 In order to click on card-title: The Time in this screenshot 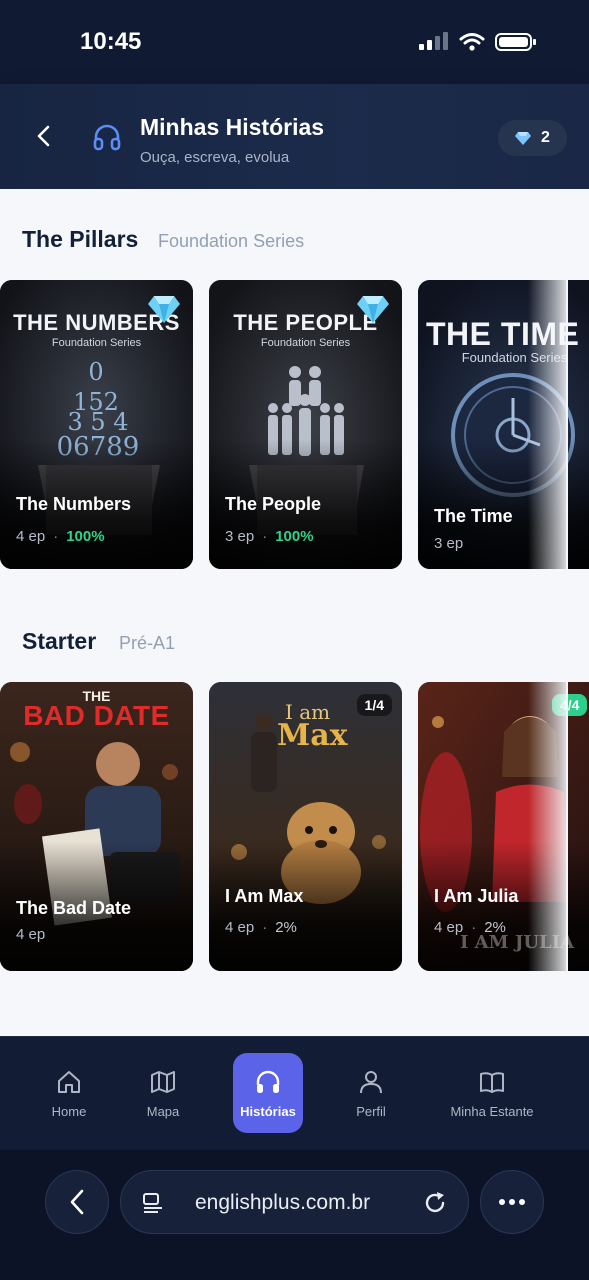, I will do `click(473, 516)`.